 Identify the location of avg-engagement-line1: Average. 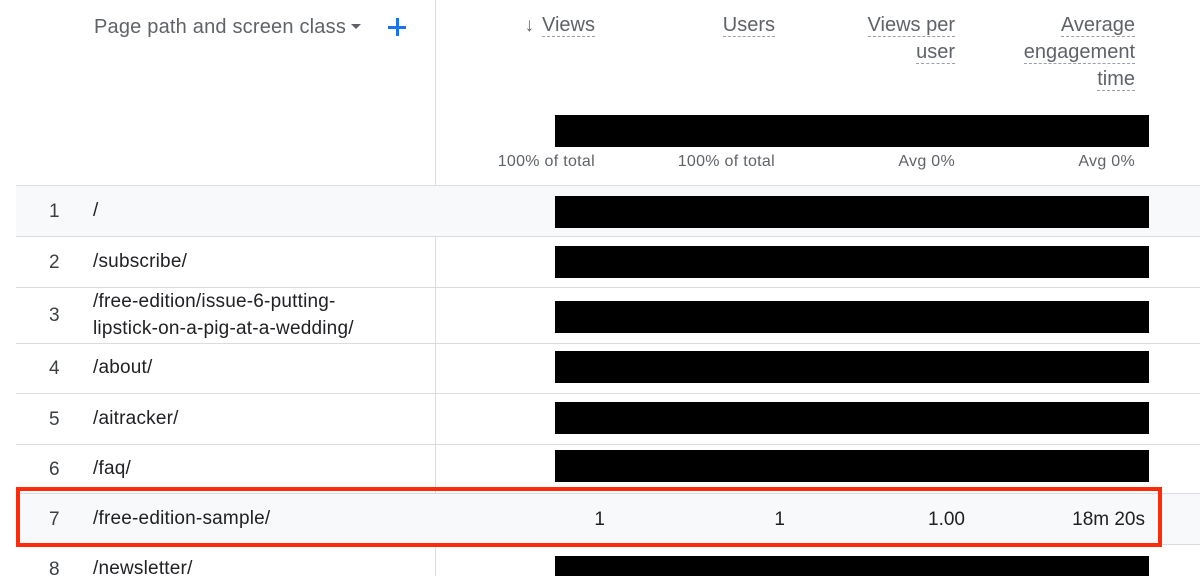
(1097, 25).